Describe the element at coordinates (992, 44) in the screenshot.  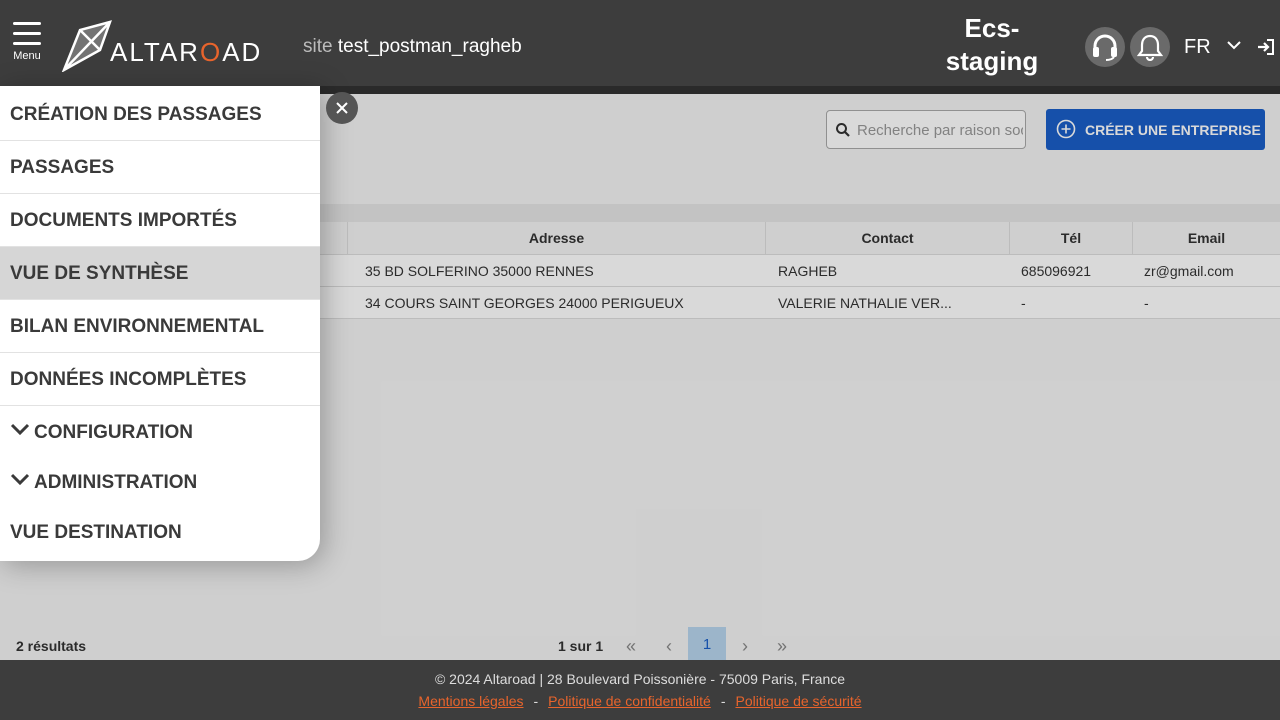
I see `environment-label: Ecs- staging` at that location.